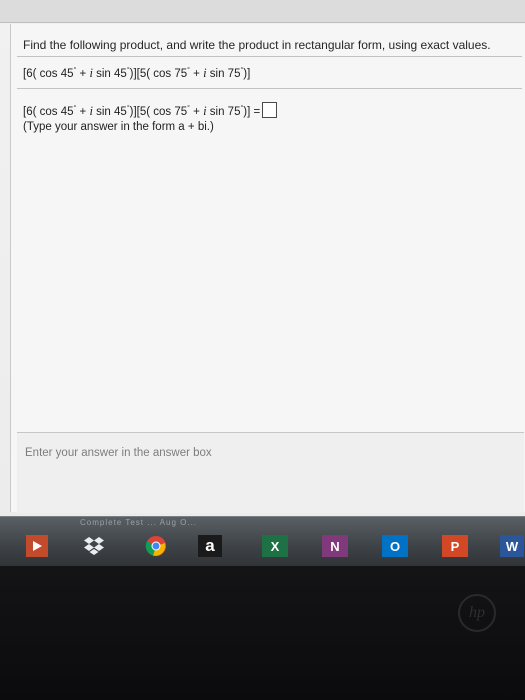 The image size is (525, 700). I want to click on word-icon: W, so click(512, 546).